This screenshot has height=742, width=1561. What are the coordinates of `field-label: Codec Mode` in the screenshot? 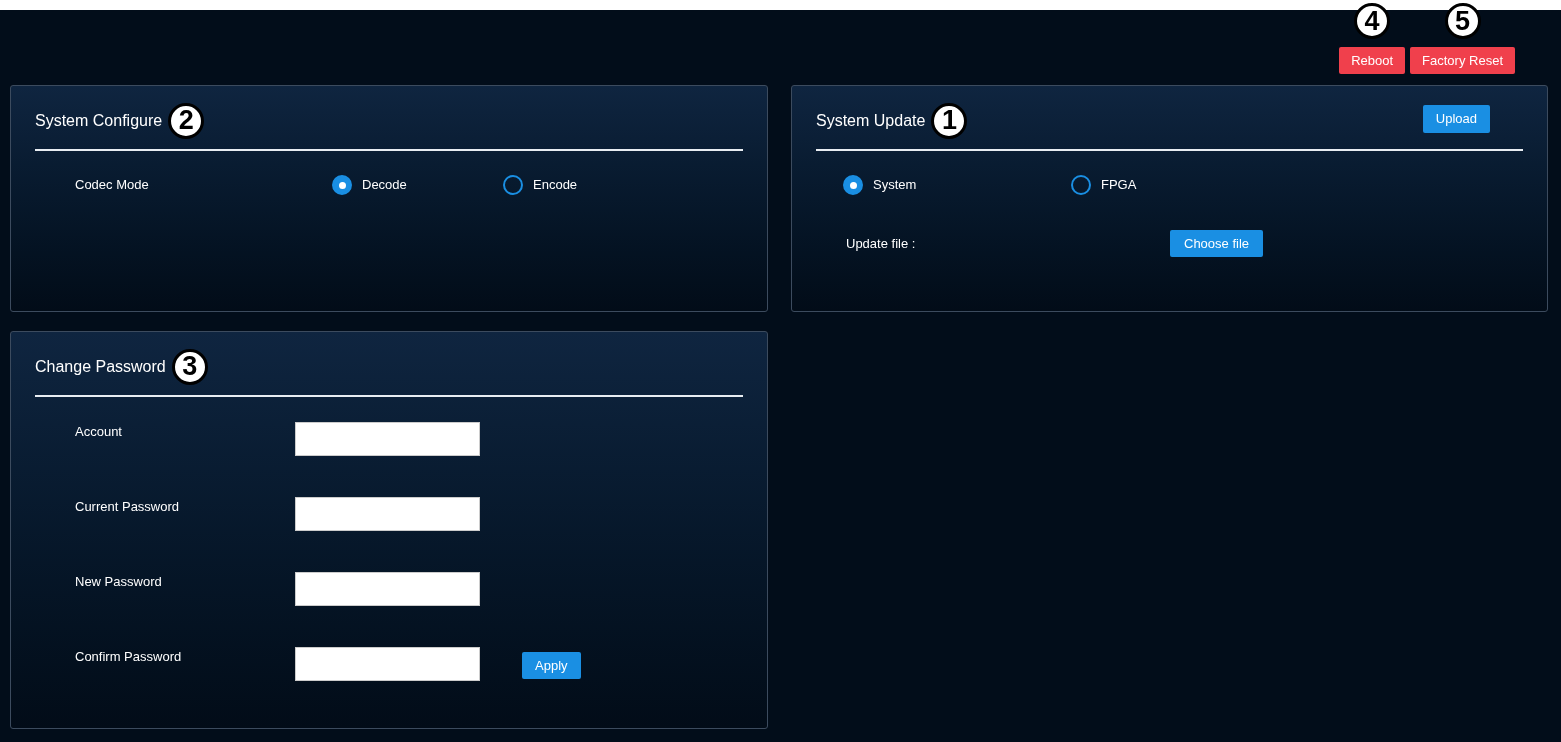 It's located at (112, 185).